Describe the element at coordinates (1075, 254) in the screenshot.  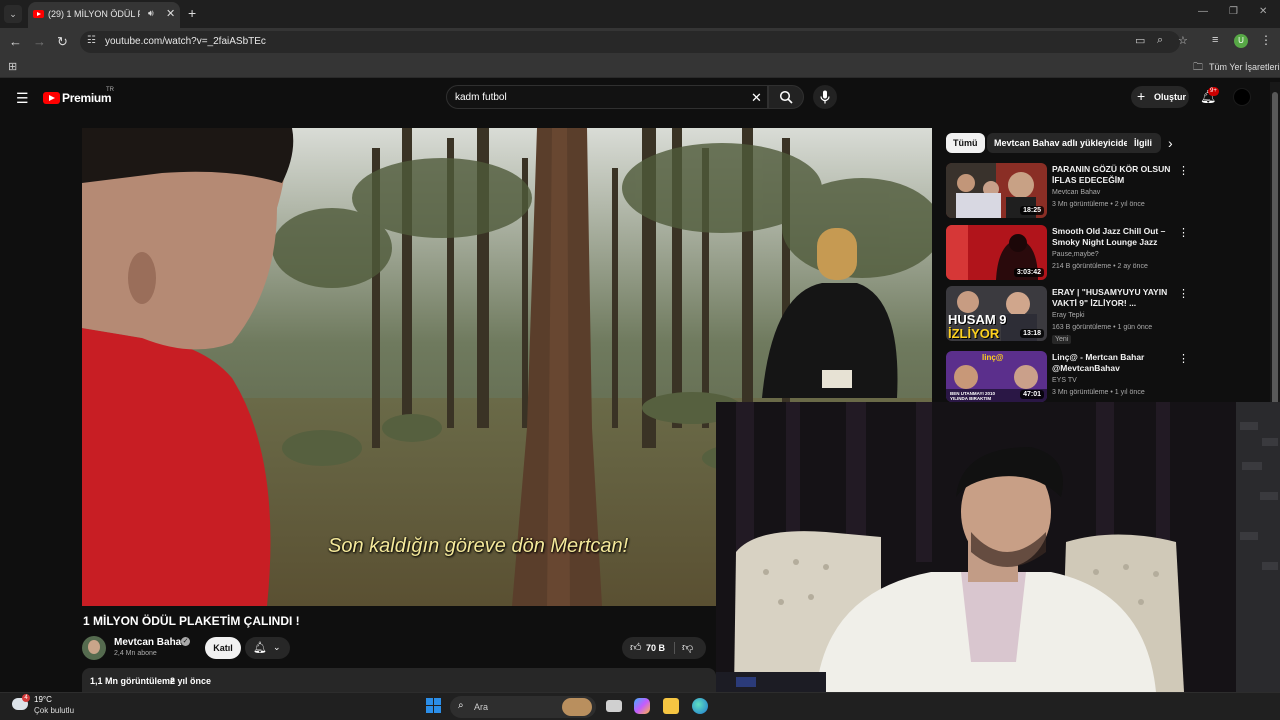
I see `recommendation-channel: Pause,maybe?` at that location.